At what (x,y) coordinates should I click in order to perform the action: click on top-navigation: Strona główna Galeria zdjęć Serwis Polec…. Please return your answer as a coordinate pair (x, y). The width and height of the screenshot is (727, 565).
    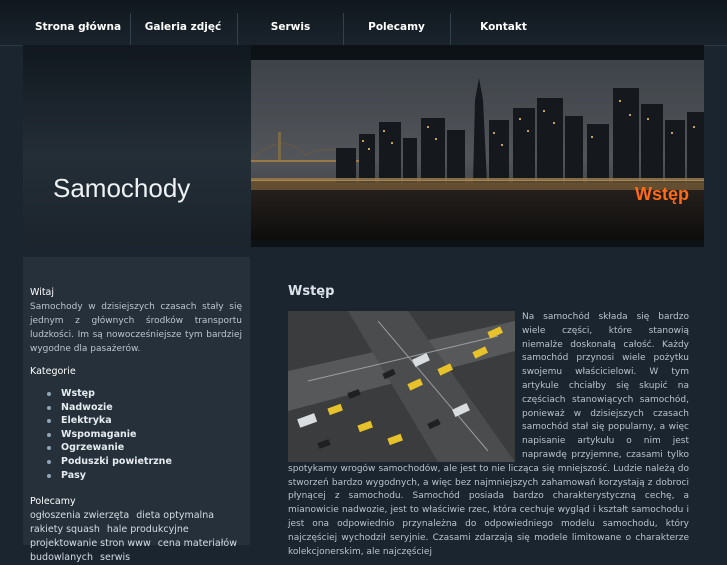
    Looking at the image, I should click on (363, 23).